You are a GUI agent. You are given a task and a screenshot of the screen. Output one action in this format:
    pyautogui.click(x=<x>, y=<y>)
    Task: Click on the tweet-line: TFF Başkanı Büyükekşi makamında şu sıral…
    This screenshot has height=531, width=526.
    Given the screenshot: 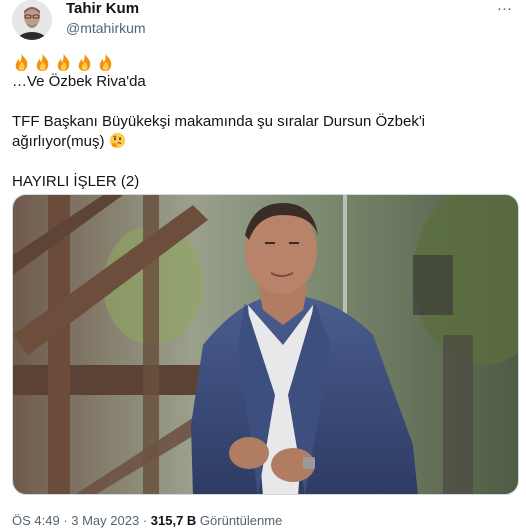 What is the action you would take?
    pyautogui.click(x=219, y=121)
    